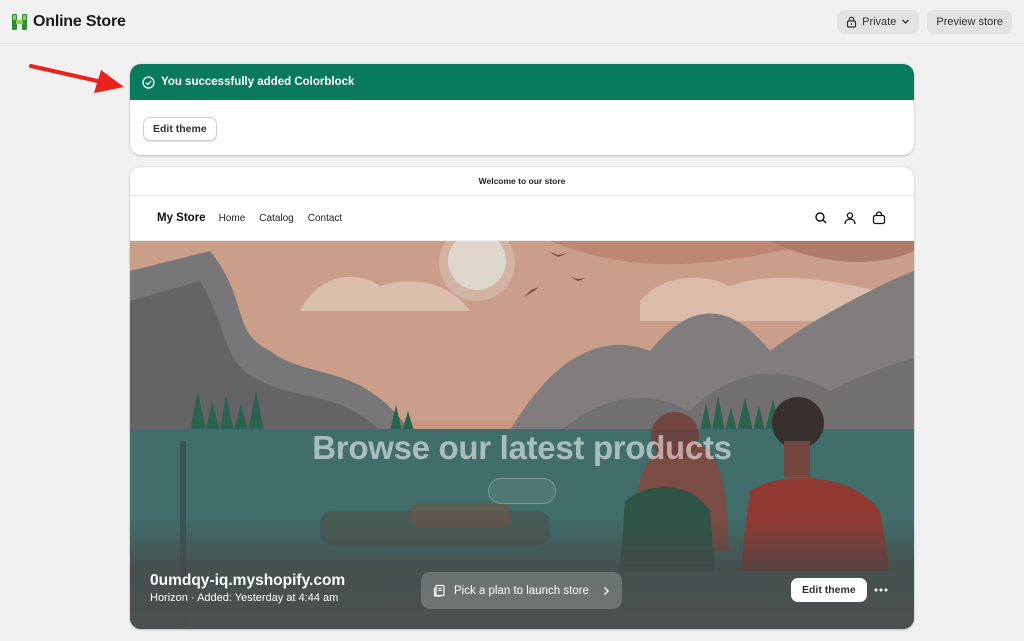 This screenshot has height=641, width=1024. What do you see at coordinates (76, 78) in the screenshot?
I see `annotation-arrow-icon` at bounding box center [76, 78].